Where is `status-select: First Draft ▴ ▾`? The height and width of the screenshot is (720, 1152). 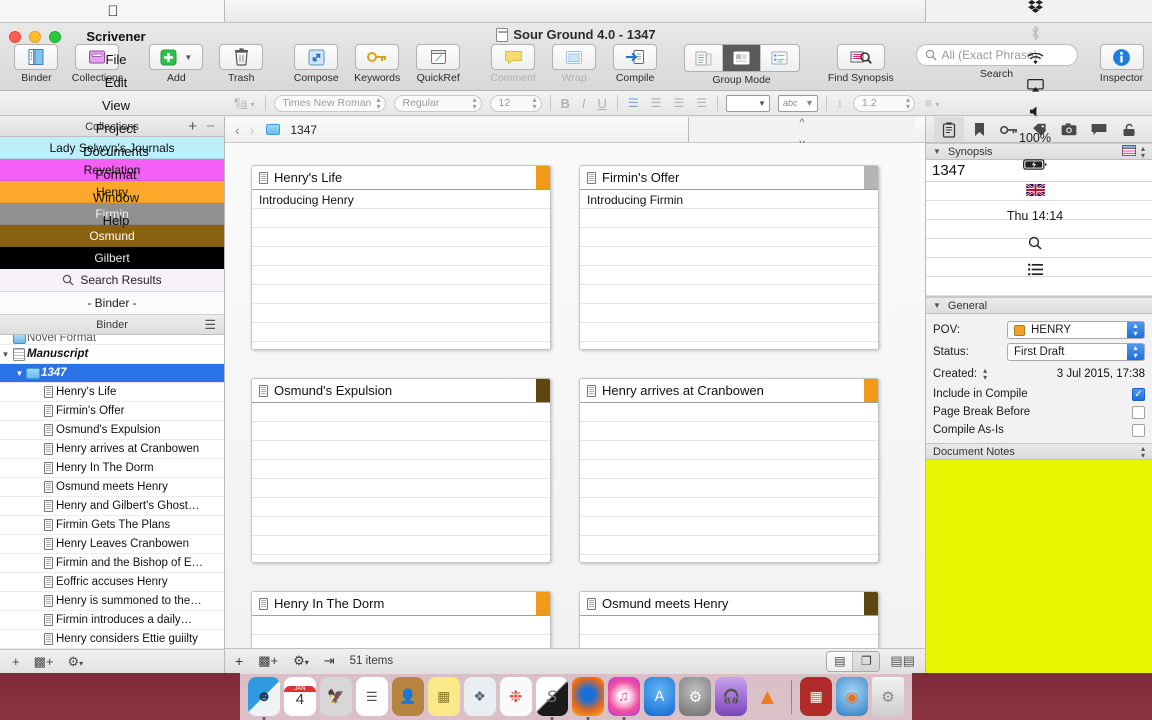 status-select: First Draft ▴ ▾ is located at coordinates (1076, 352).